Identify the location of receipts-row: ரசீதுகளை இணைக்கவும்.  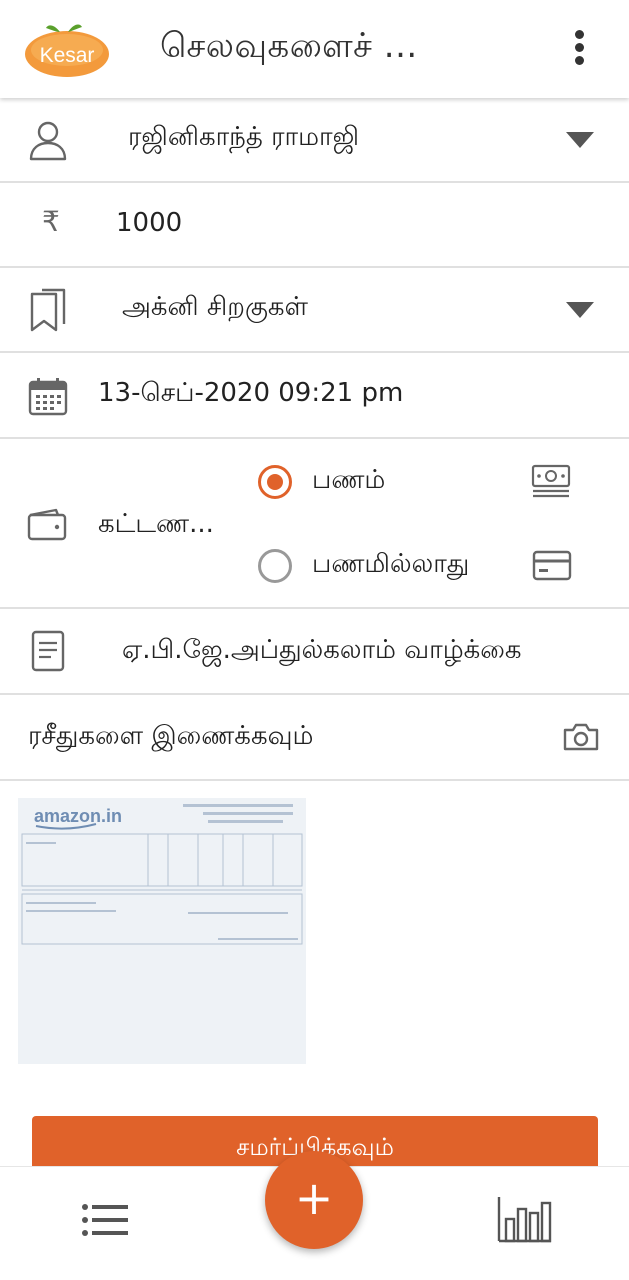
(314, 738).